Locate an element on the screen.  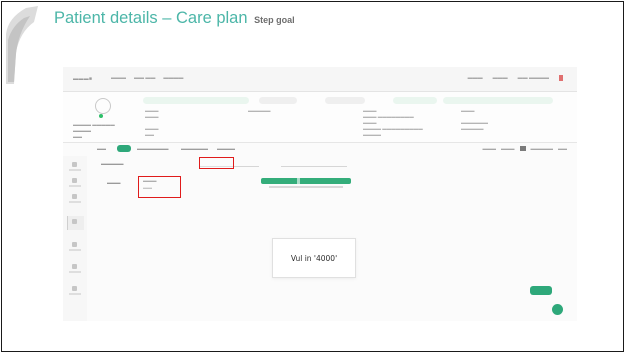
toolbar-item: ▬▬ is located at coordinates (562, 148).